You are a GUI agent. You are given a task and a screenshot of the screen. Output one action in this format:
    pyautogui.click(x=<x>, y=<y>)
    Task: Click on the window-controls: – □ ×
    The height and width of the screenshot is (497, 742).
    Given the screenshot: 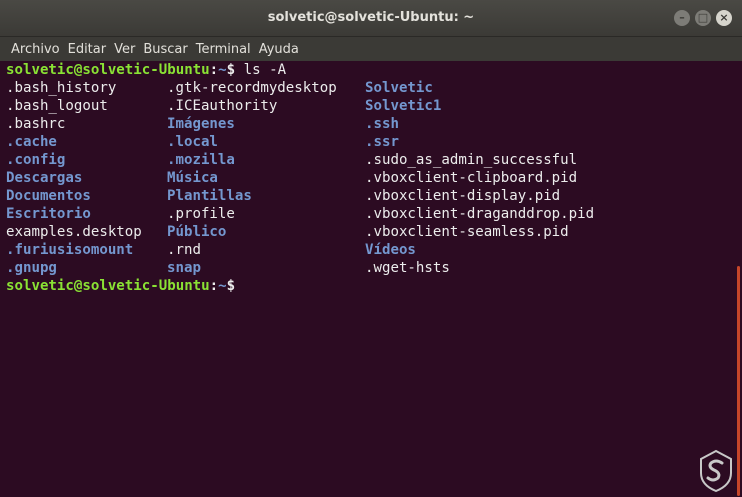 What is the action you would take?
    pyautogui.click(x=703, y=18)
    